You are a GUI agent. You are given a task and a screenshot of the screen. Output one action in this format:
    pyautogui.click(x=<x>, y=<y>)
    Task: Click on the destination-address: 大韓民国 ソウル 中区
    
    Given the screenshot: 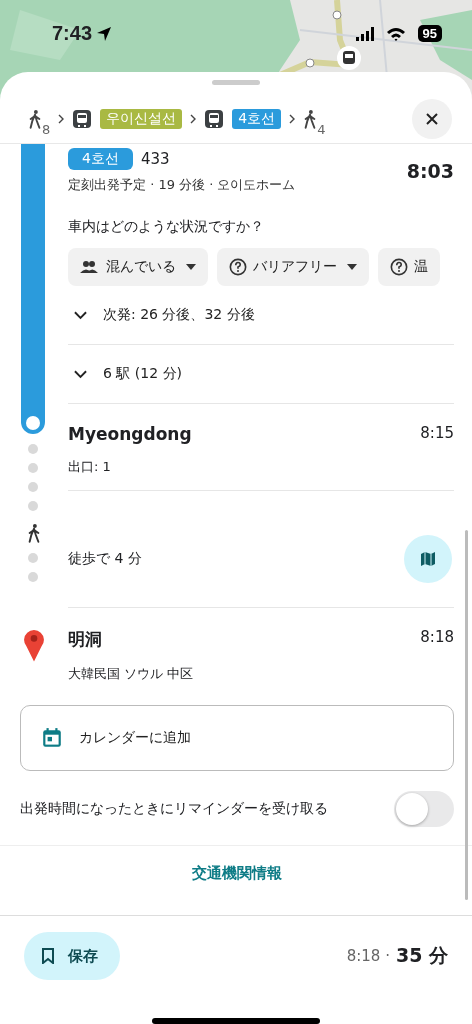 What is the action you would take?
    pyautogui.click(x=131, y=674)
    